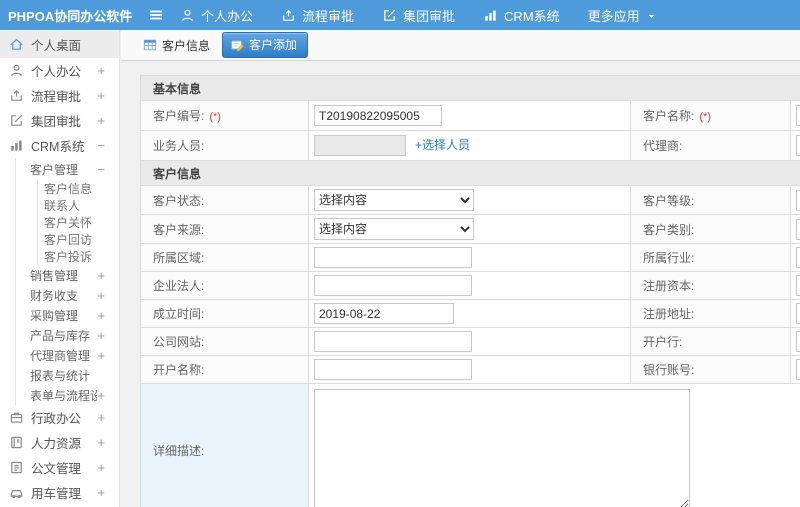  I want to click on customer-name-input, so click(798, 115).